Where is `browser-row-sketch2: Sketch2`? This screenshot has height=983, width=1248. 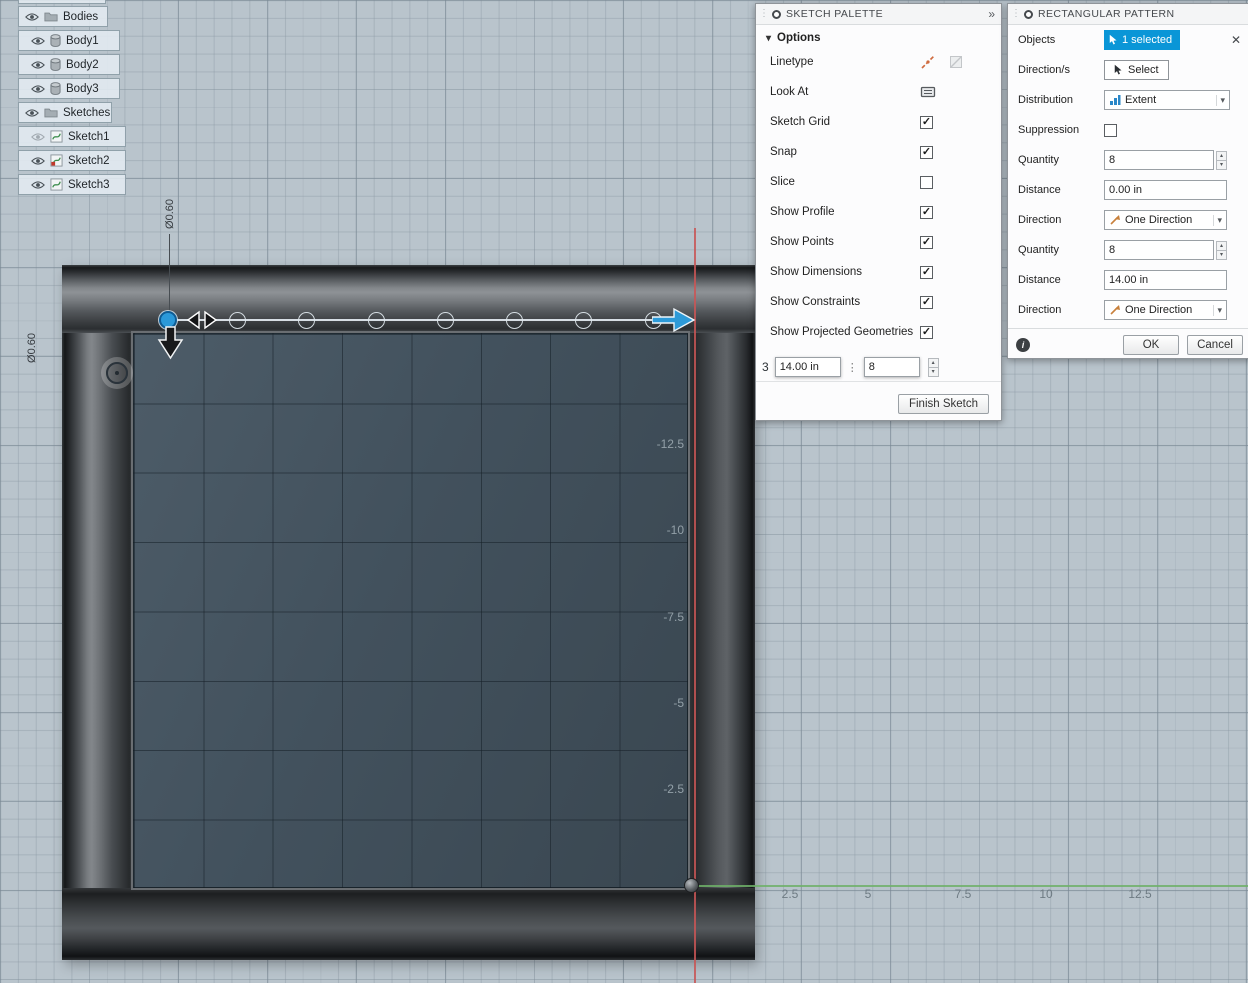 browser-row-sketch2: Sketch2 is located at coordinates (72, 160).